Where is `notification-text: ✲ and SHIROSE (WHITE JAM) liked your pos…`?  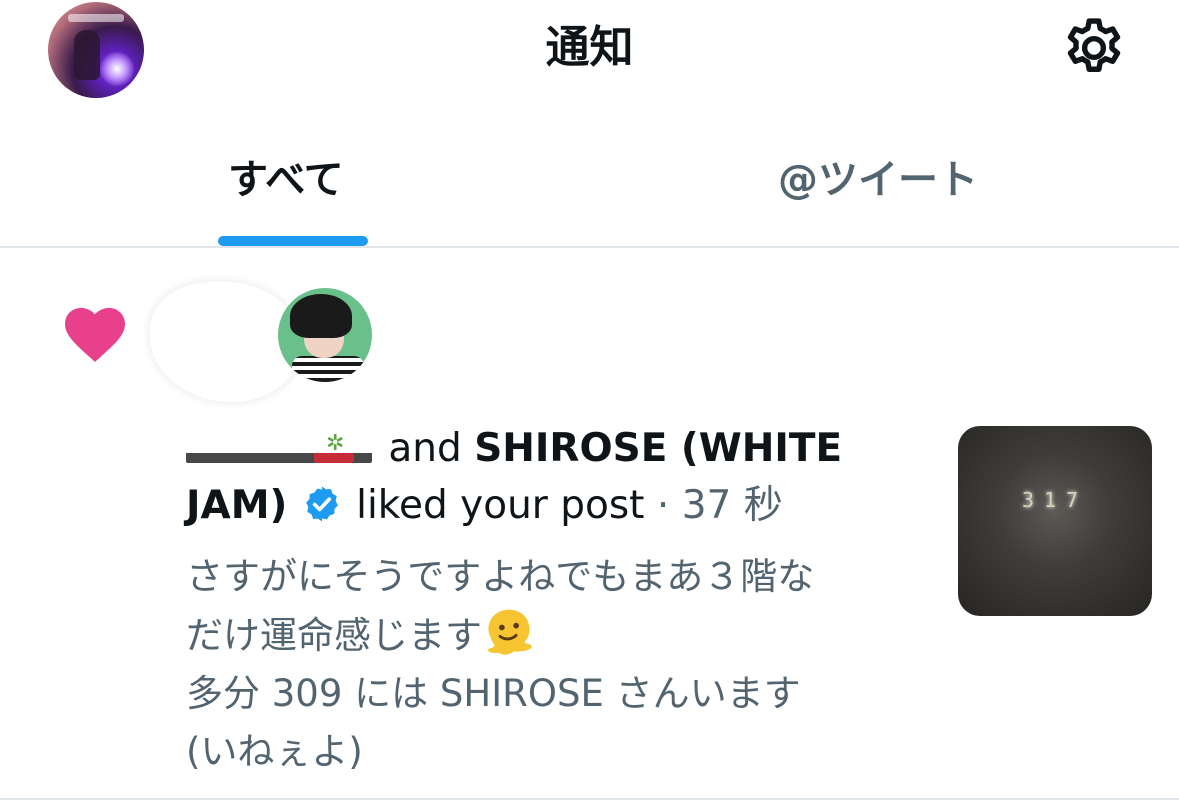
notification-text: ✲ and SHIROSE (WHITE JAM) liked your pos… is located at coordinates (546, 477).